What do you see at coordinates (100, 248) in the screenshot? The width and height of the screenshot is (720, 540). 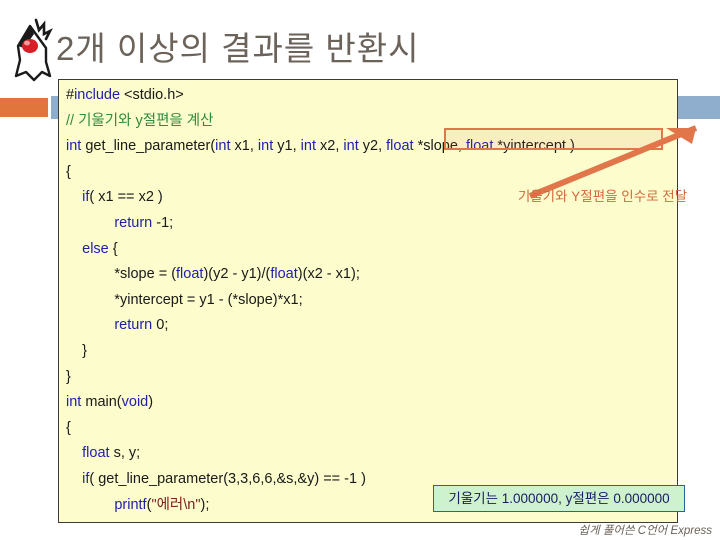 I see `code-line: else {` at bounding box center [100, 248].